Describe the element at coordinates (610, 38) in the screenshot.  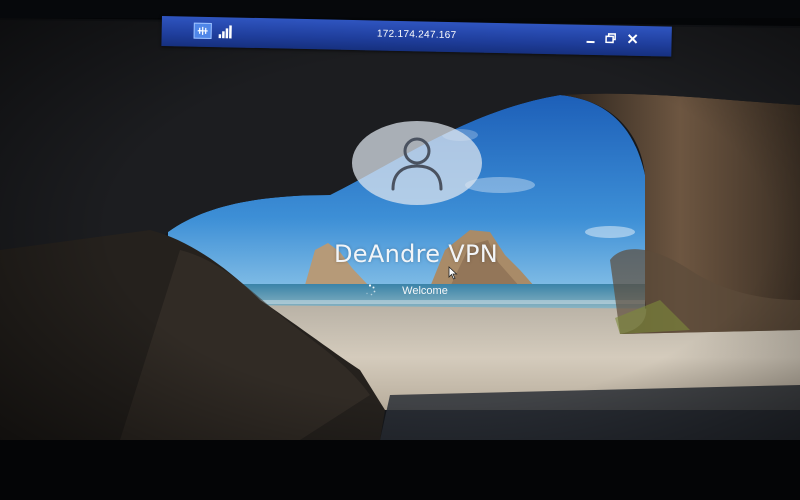
I see `restore-icon` at that location.